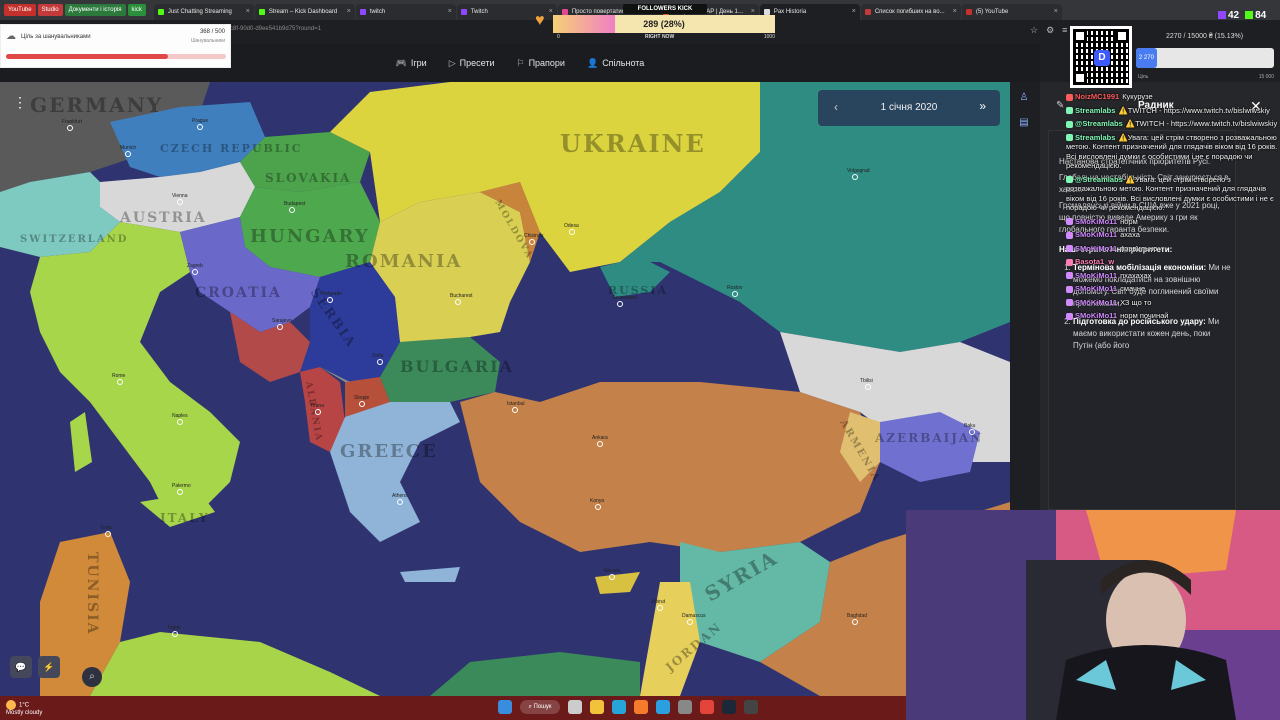  What do you see at coordinates (1050, 30) in the screenshot?
I see `settings-icon: ⚙` at bounding box center [1050, 30].